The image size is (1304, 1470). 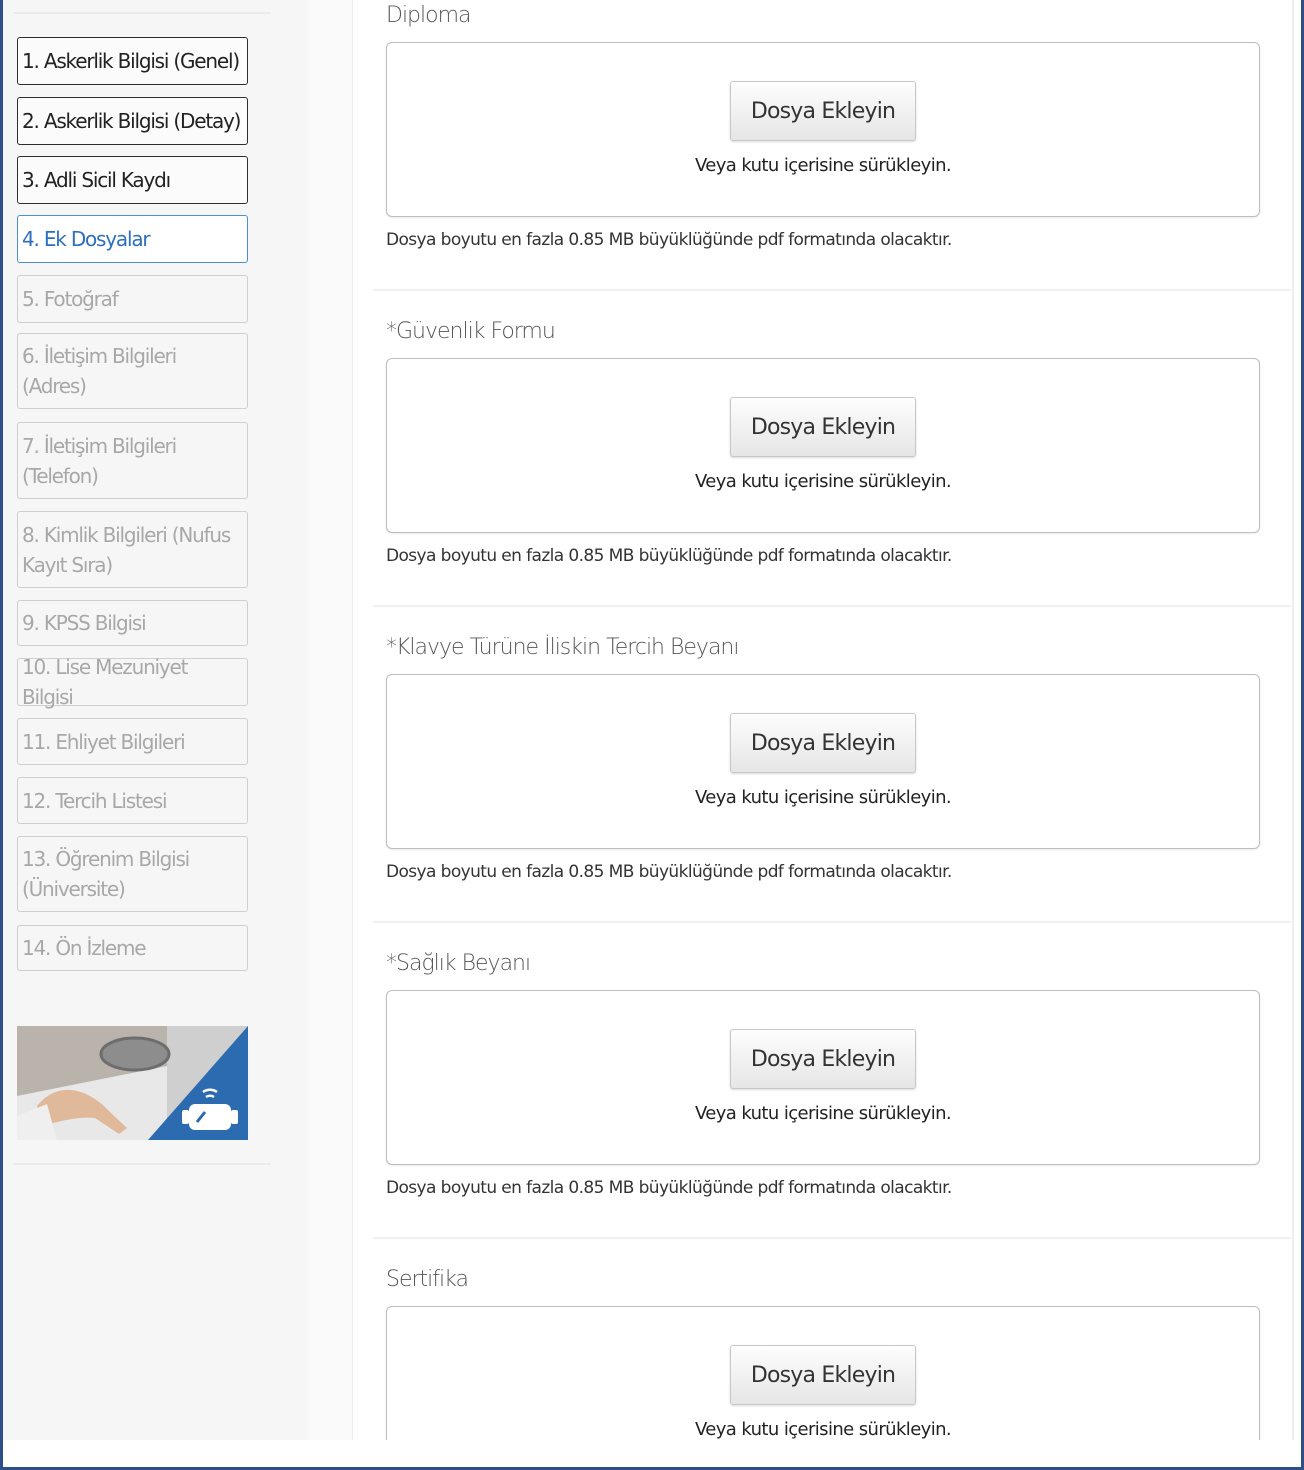 I want to click on step-label: 7. İletişim Bilgileri (Telefon), so click(x=99, y=460).